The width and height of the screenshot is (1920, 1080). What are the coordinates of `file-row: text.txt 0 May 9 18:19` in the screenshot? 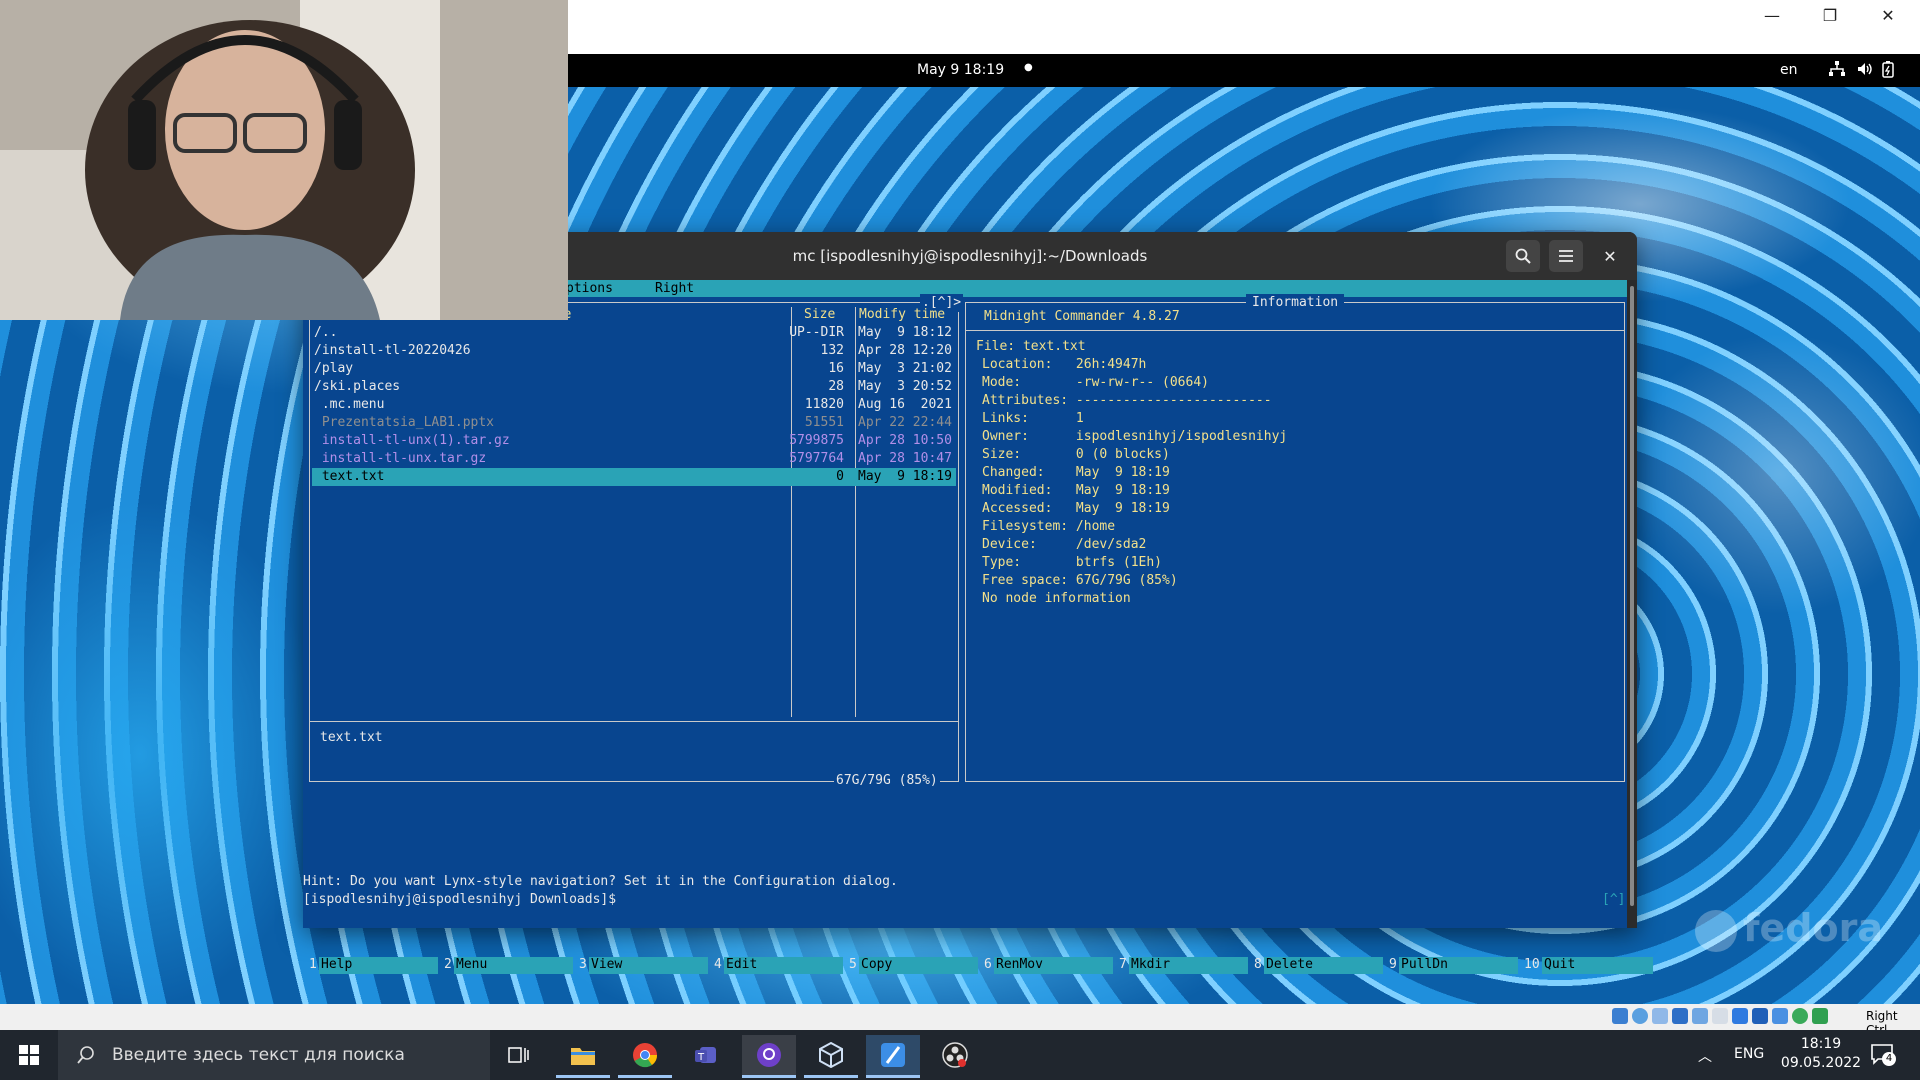 It's located at (634, 477).